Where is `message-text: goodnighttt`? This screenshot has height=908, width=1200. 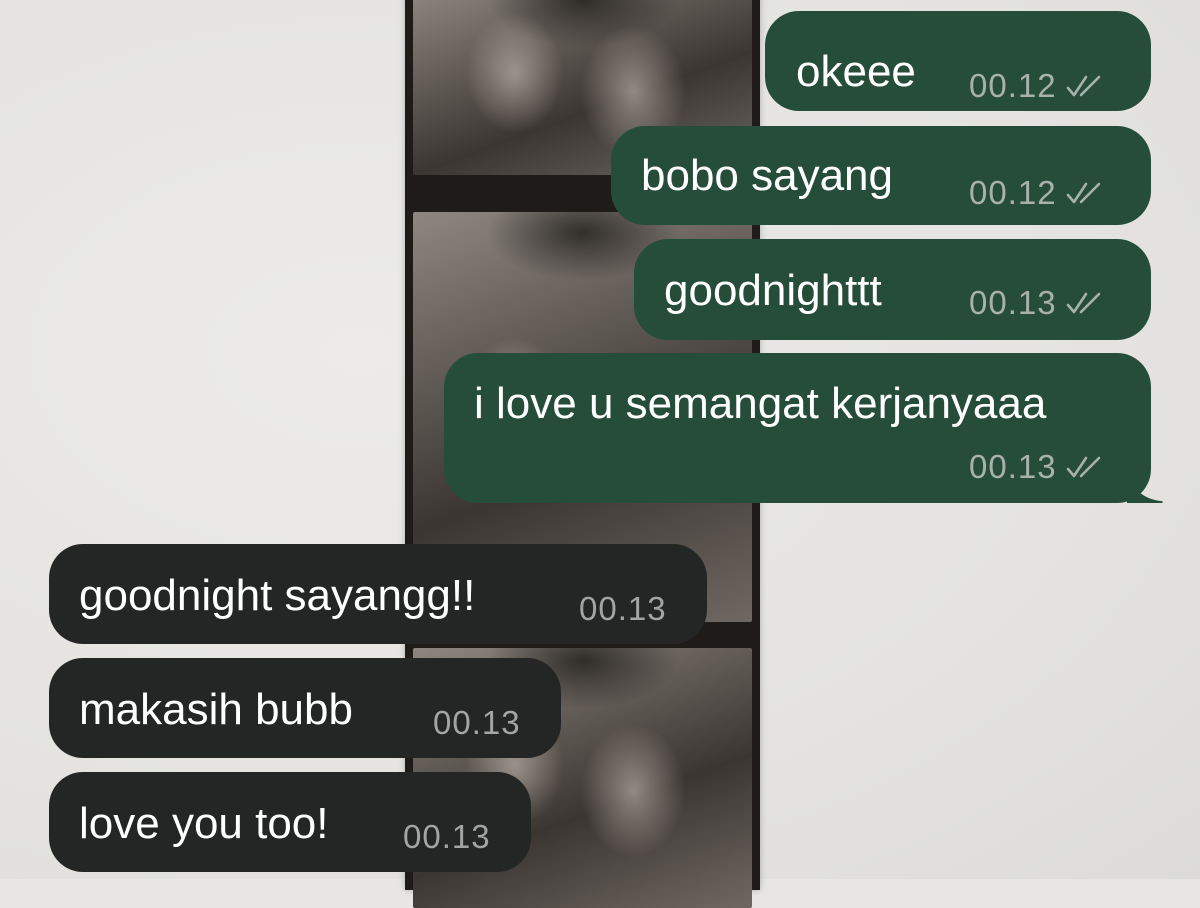 message-text: goodnighttt is located at coordinates (773, 290).